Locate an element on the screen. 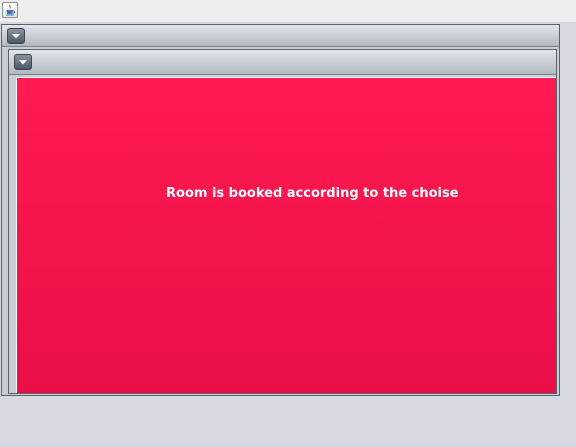 The height and width of the screenshot is (447, 576). java-cup-icon is located at coordinates (10, 10).